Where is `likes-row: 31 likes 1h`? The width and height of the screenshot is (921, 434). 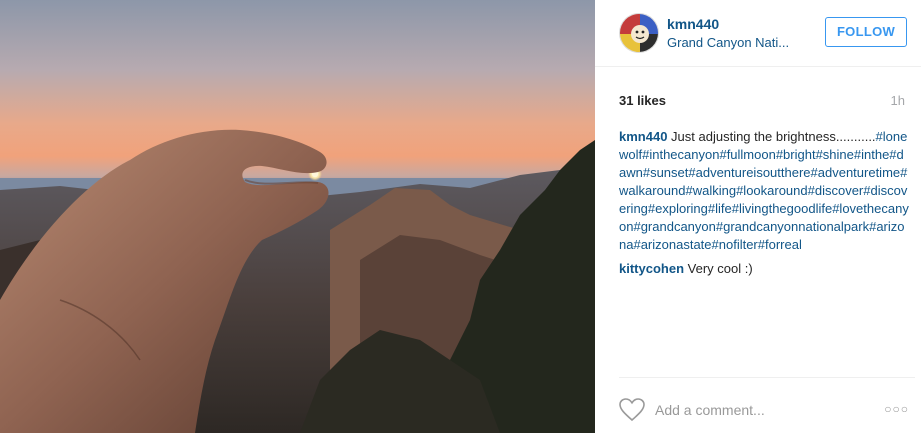
likes-row: 31 likes 1h is located at coordinates (763, 102).